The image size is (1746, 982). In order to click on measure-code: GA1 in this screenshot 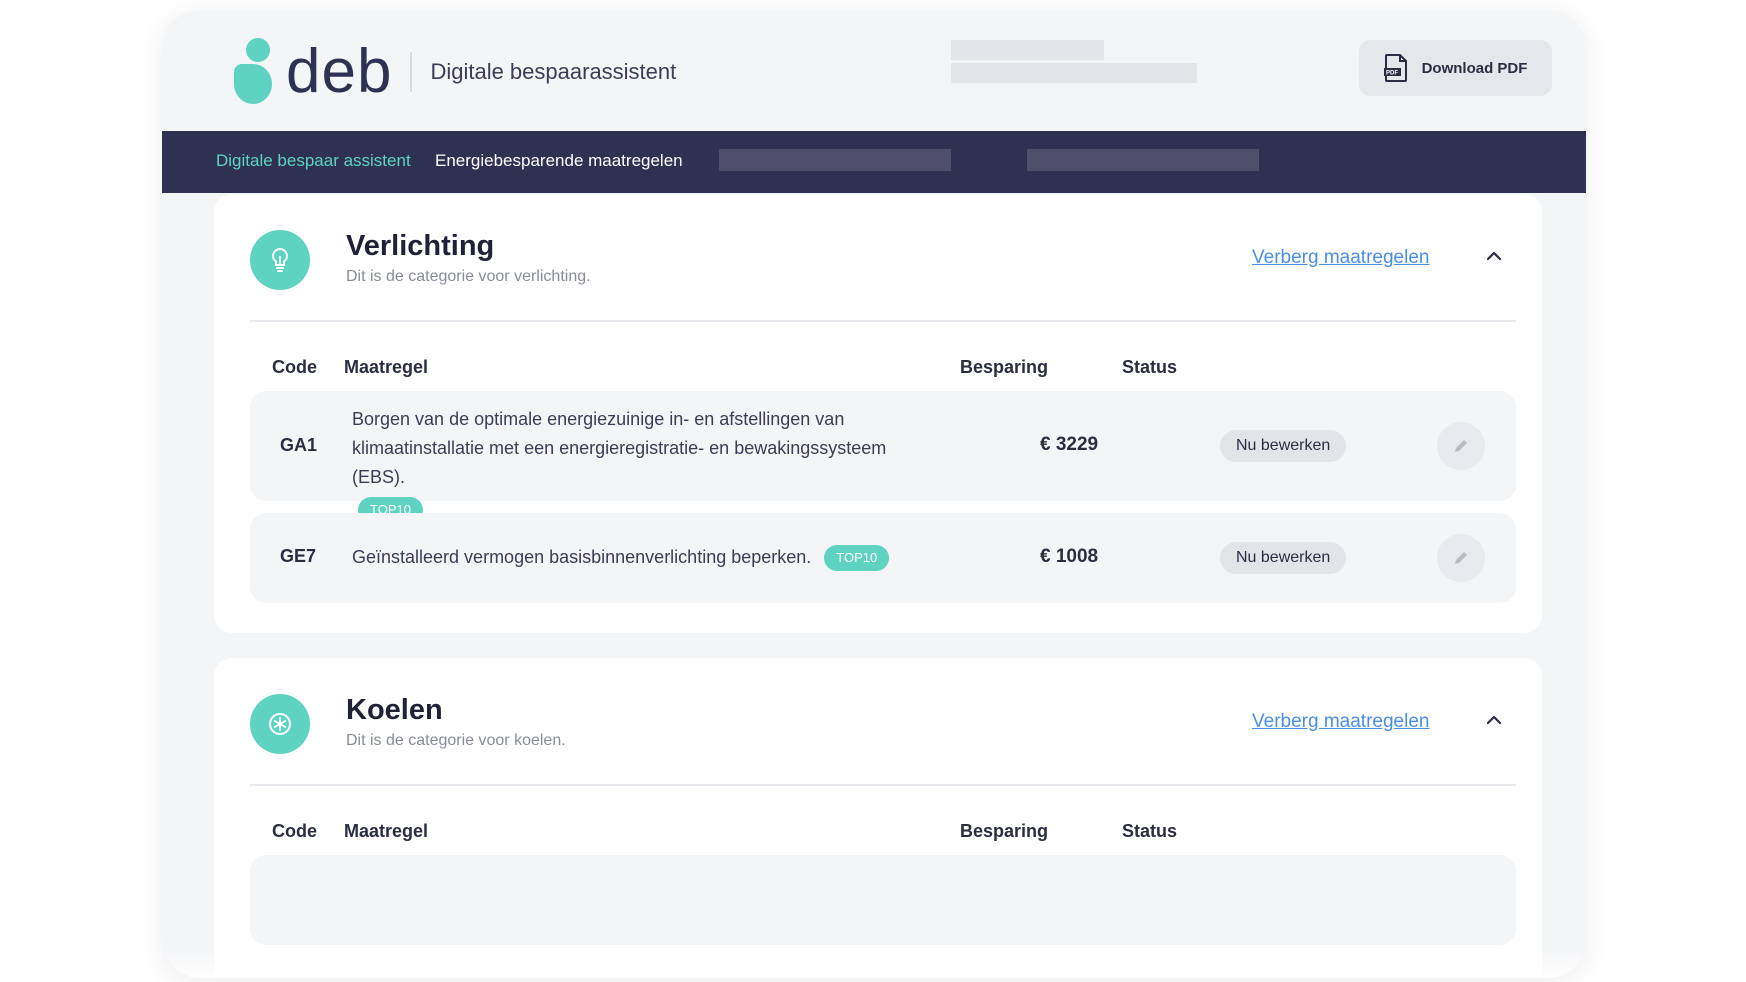, I will do `click(299, 445)`.